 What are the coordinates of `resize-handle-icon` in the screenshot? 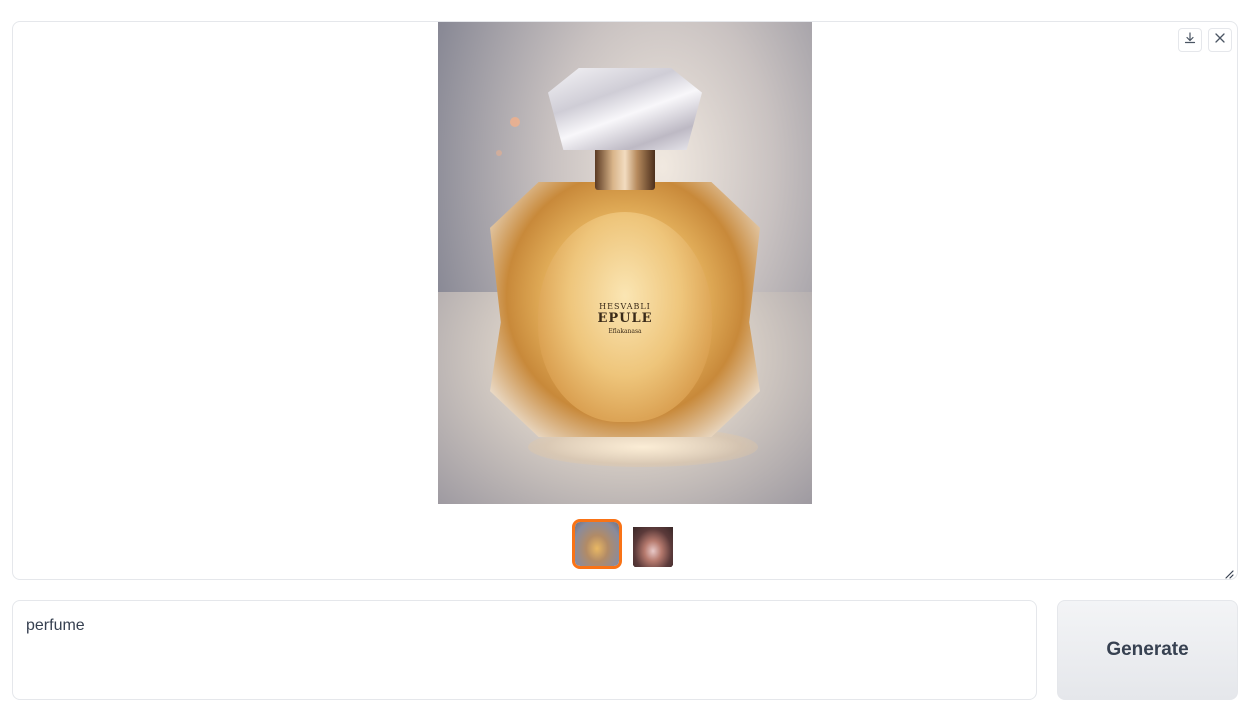 It's located at (1229, 572).